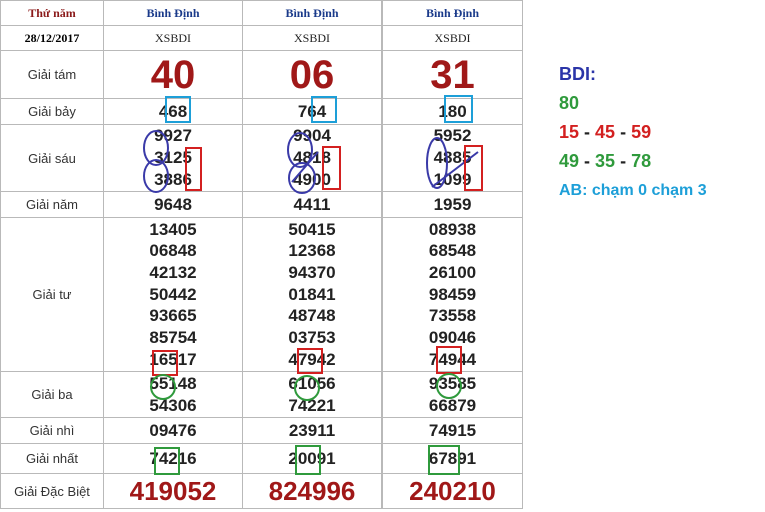 The image size is (765, 512). Describe the element at coordinates (452, 405) in the screenshot. I see `prize-number: 66879` at that location.